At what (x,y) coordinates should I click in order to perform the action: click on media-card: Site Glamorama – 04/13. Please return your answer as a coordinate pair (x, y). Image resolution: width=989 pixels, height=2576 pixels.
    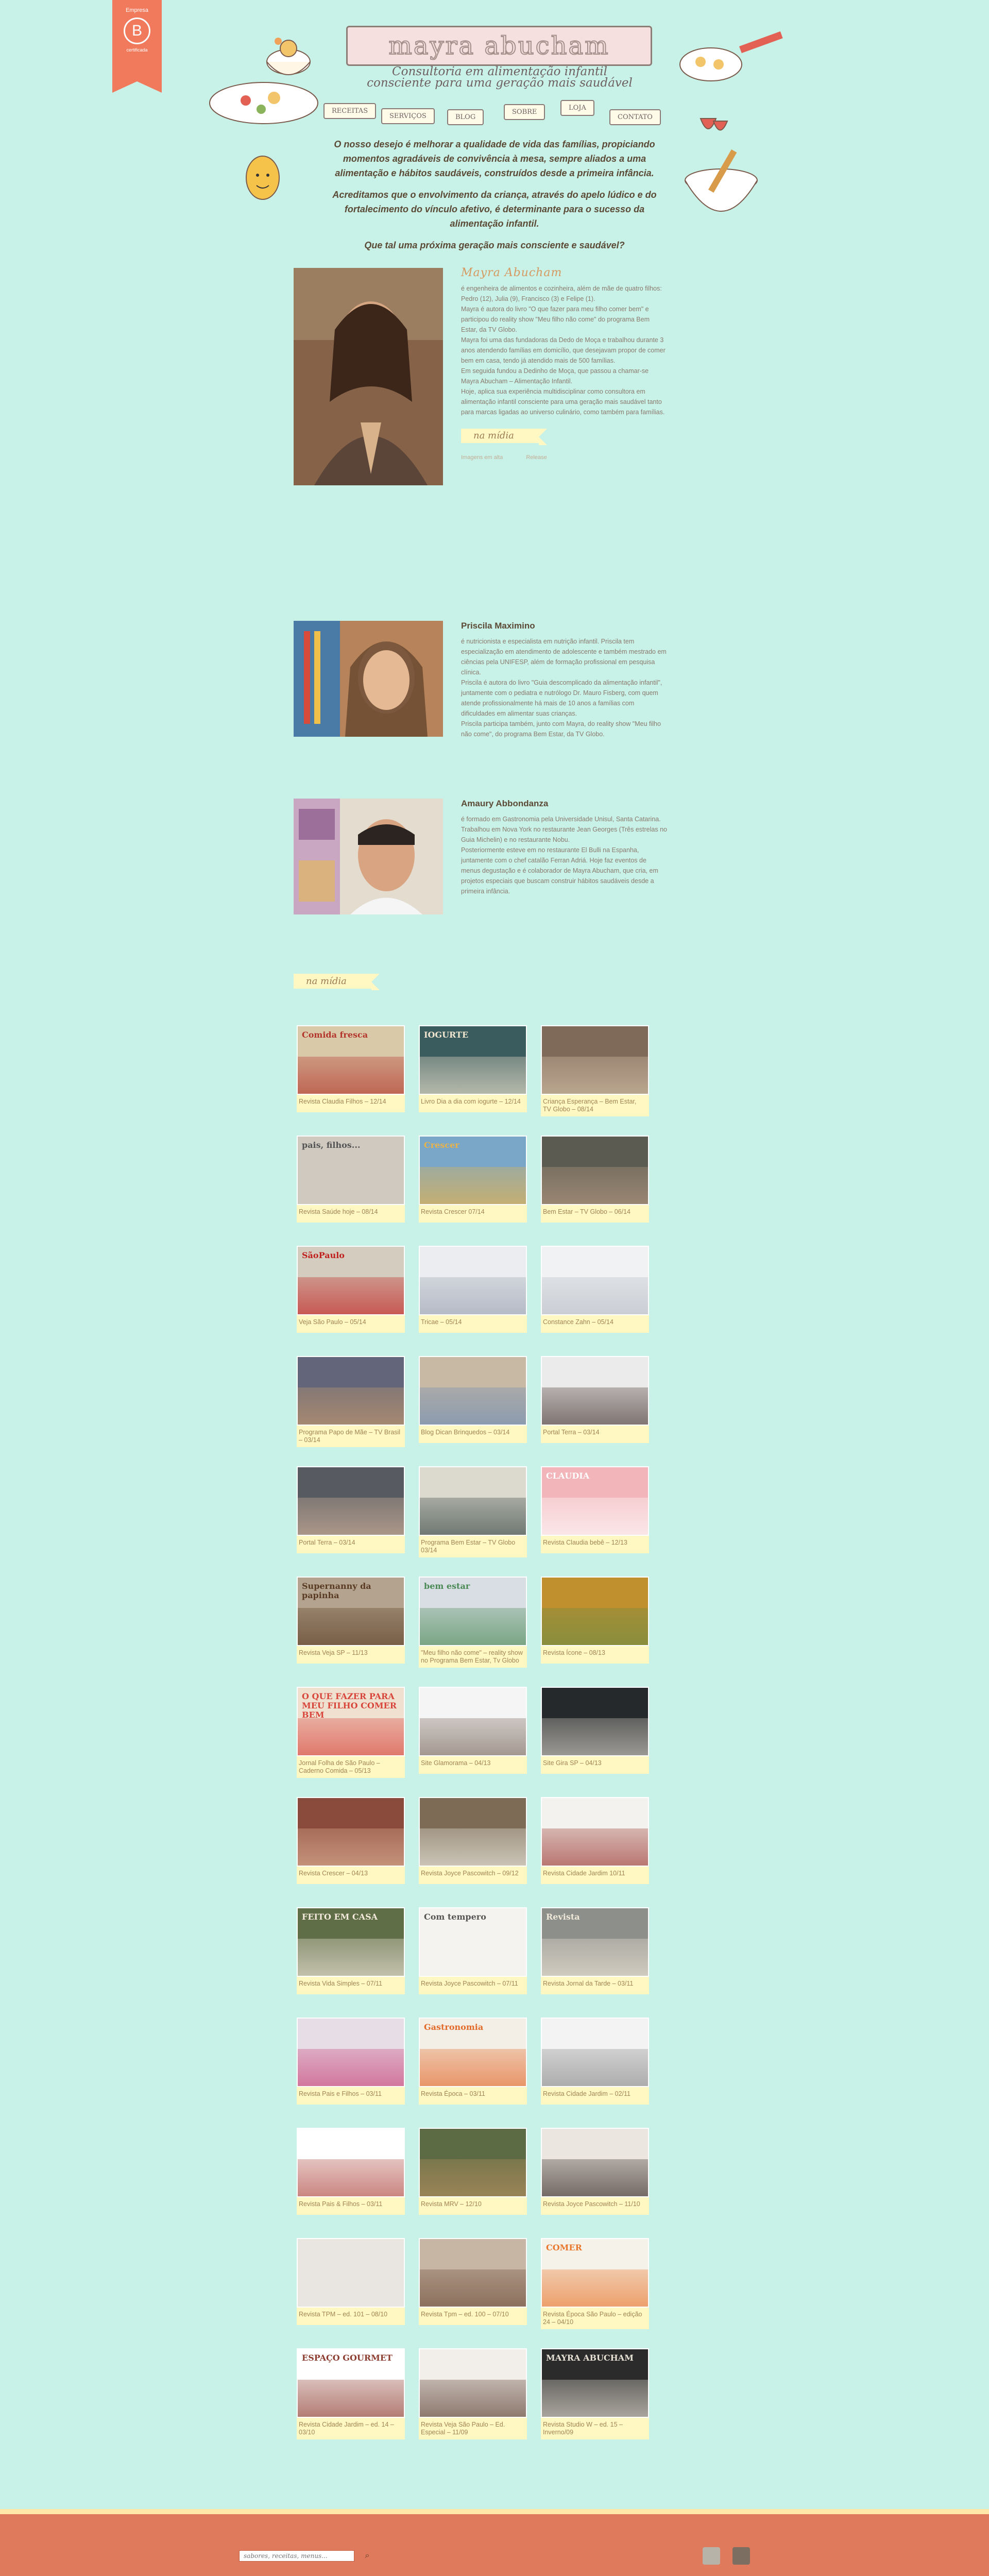
    Looking at the image, I should click on (473, 1730).